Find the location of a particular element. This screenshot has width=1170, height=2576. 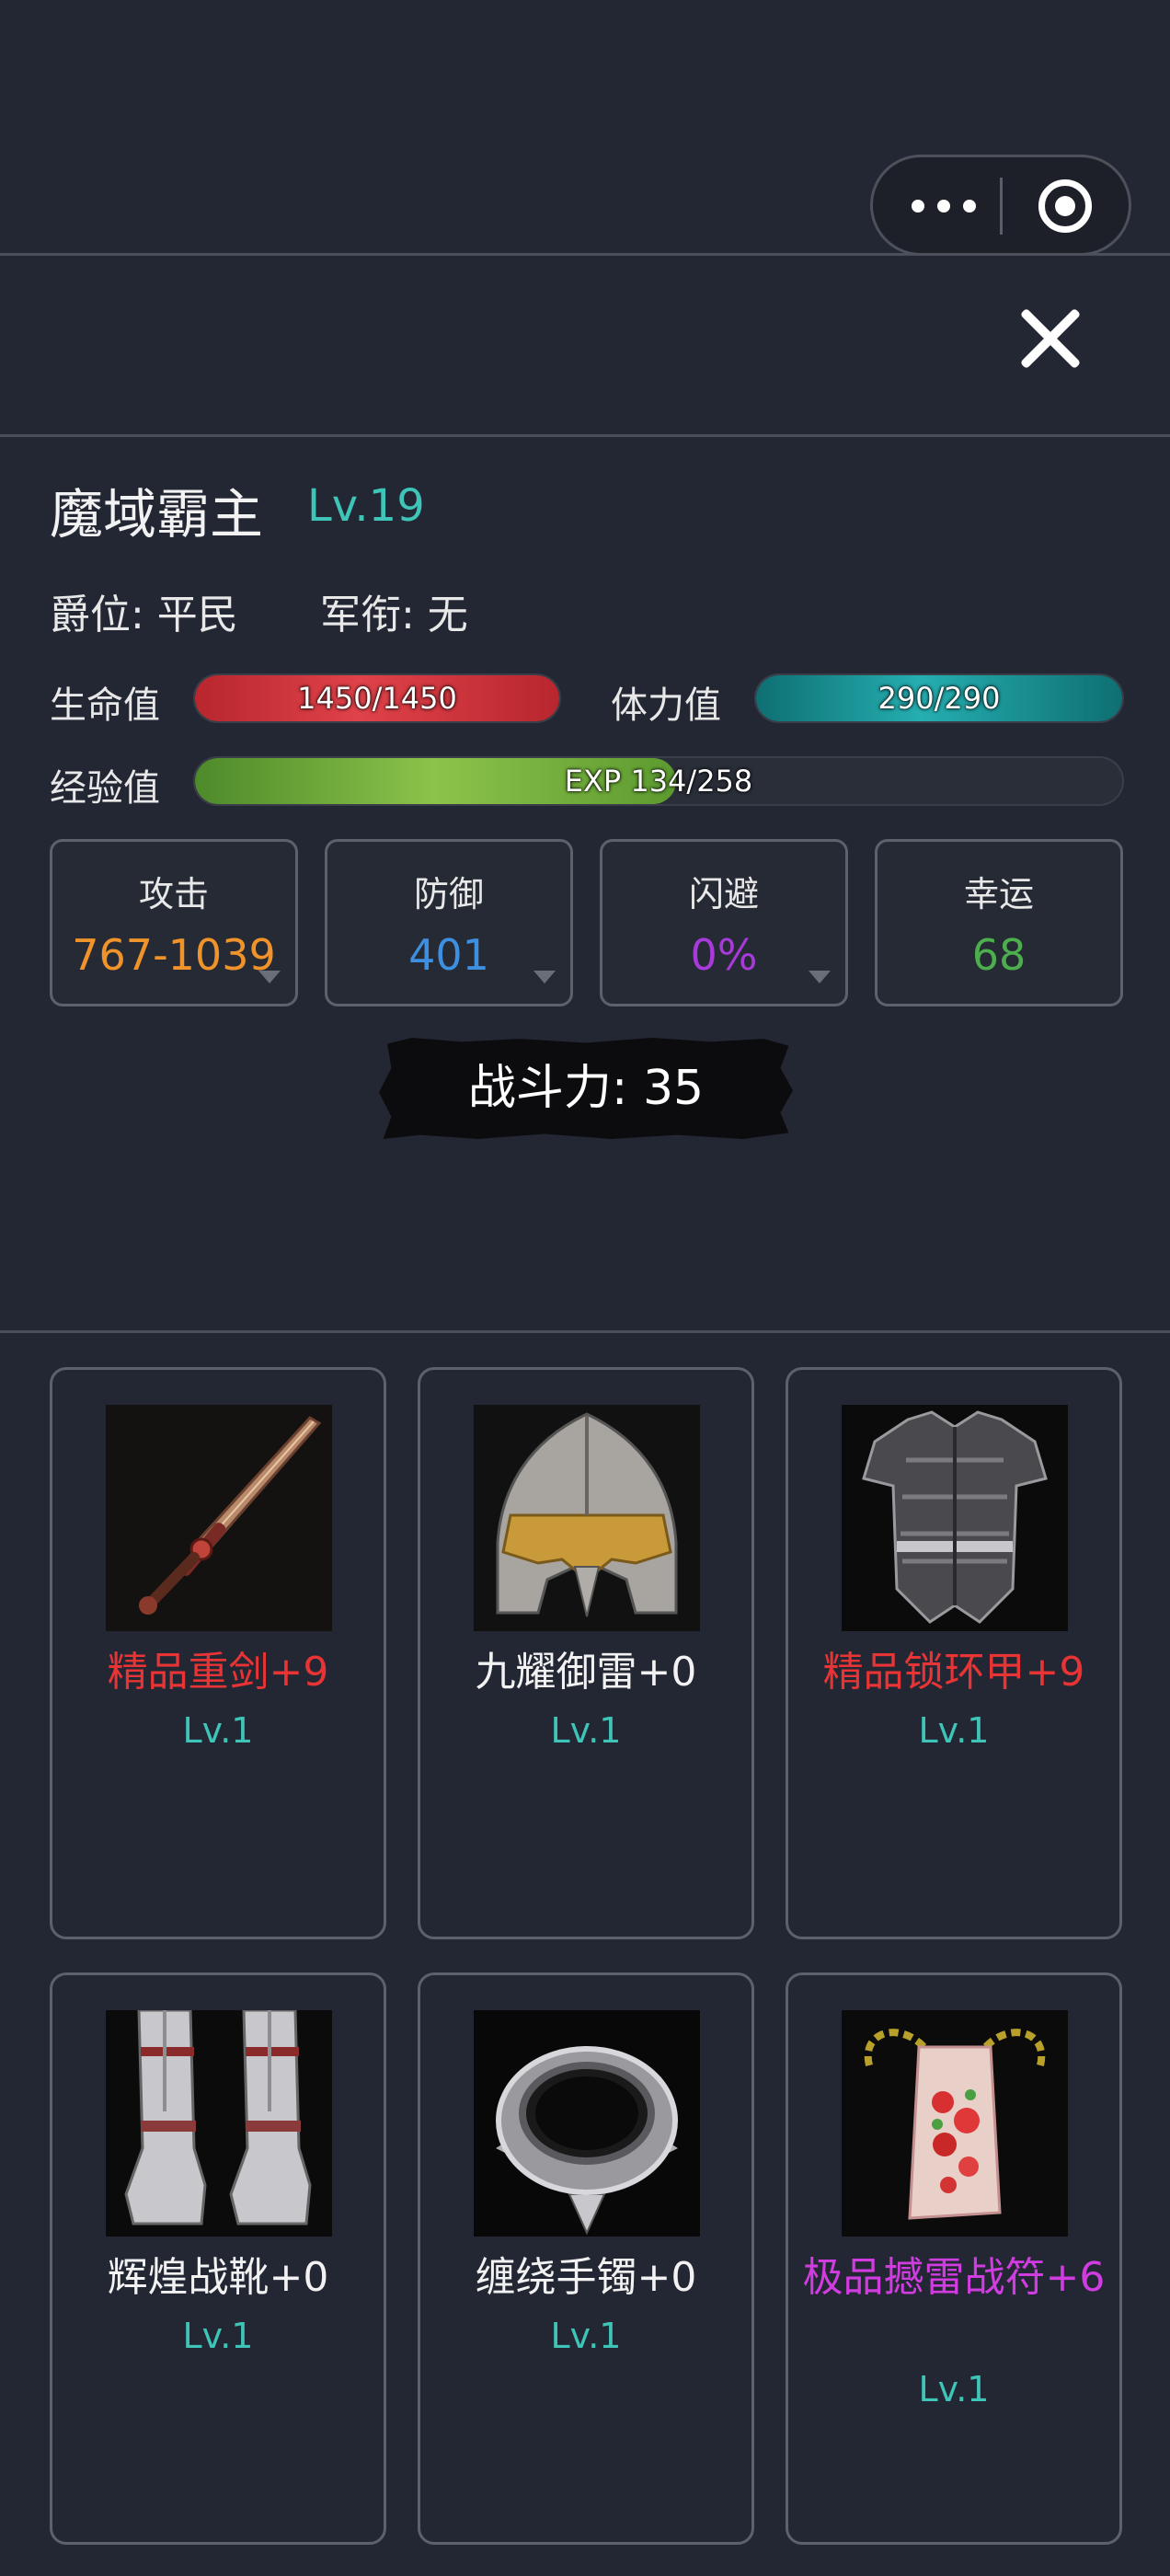

stat-attack: 攻击 767-1039 is located at coordinates (174, 922).